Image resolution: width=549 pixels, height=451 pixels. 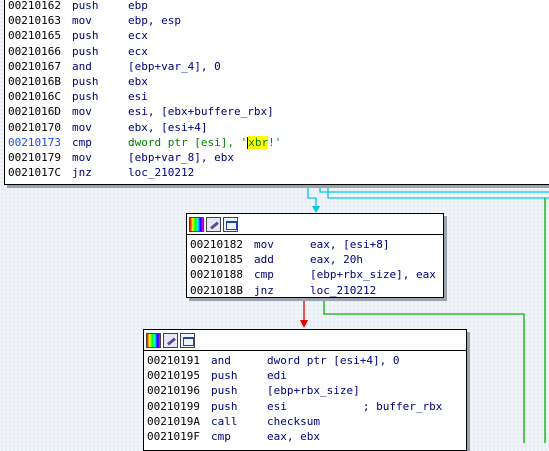 I want to click on asm-operands: ebp, so click(x=138, y=6).